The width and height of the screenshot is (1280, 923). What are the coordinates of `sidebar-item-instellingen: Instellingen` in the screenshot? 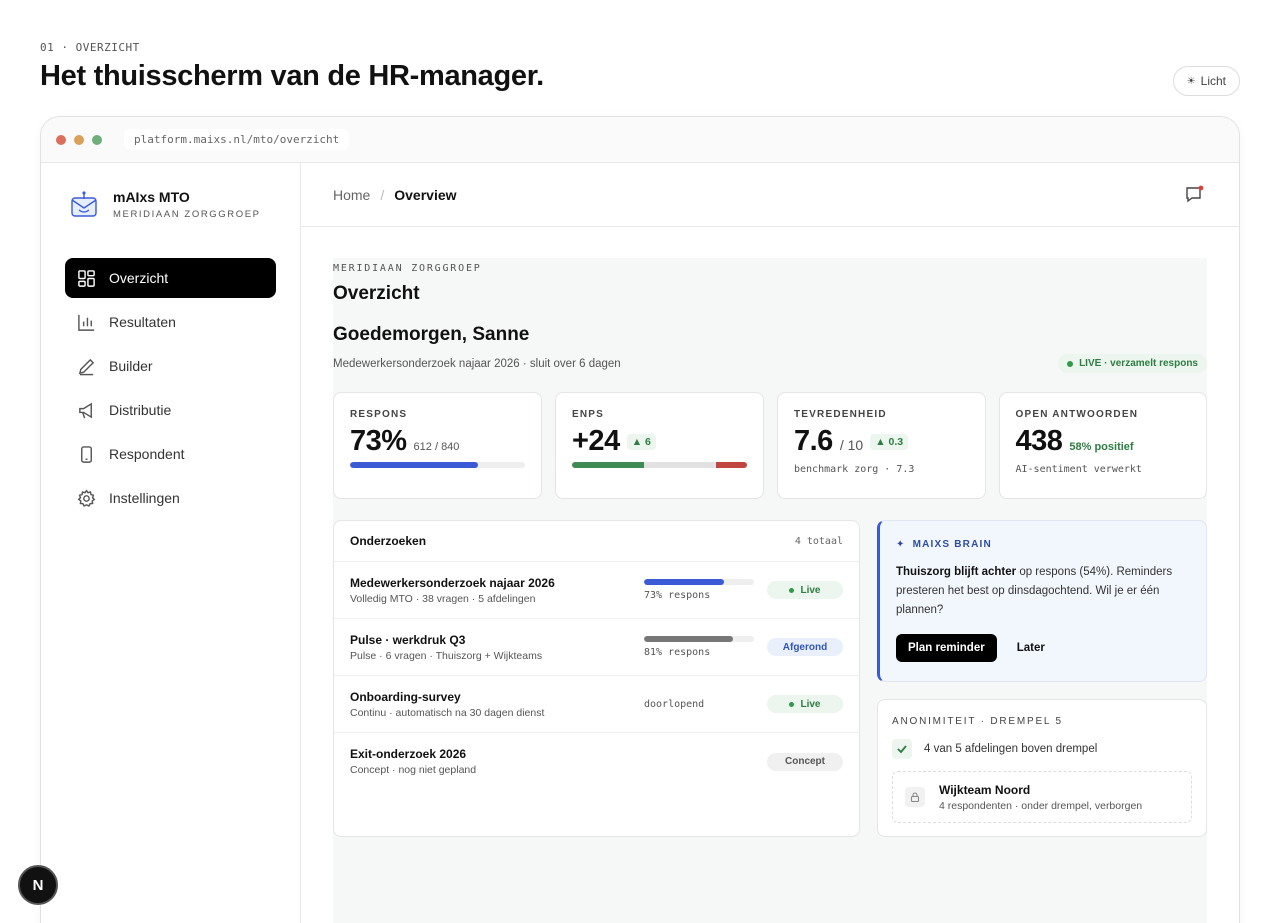 It's located at (170, 498).